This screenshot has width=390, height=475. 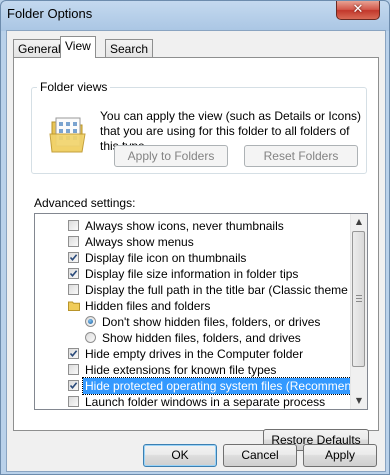 I want to click on advanced-setting-label: Hide extensions for known file types, so click(x=181, y=370).